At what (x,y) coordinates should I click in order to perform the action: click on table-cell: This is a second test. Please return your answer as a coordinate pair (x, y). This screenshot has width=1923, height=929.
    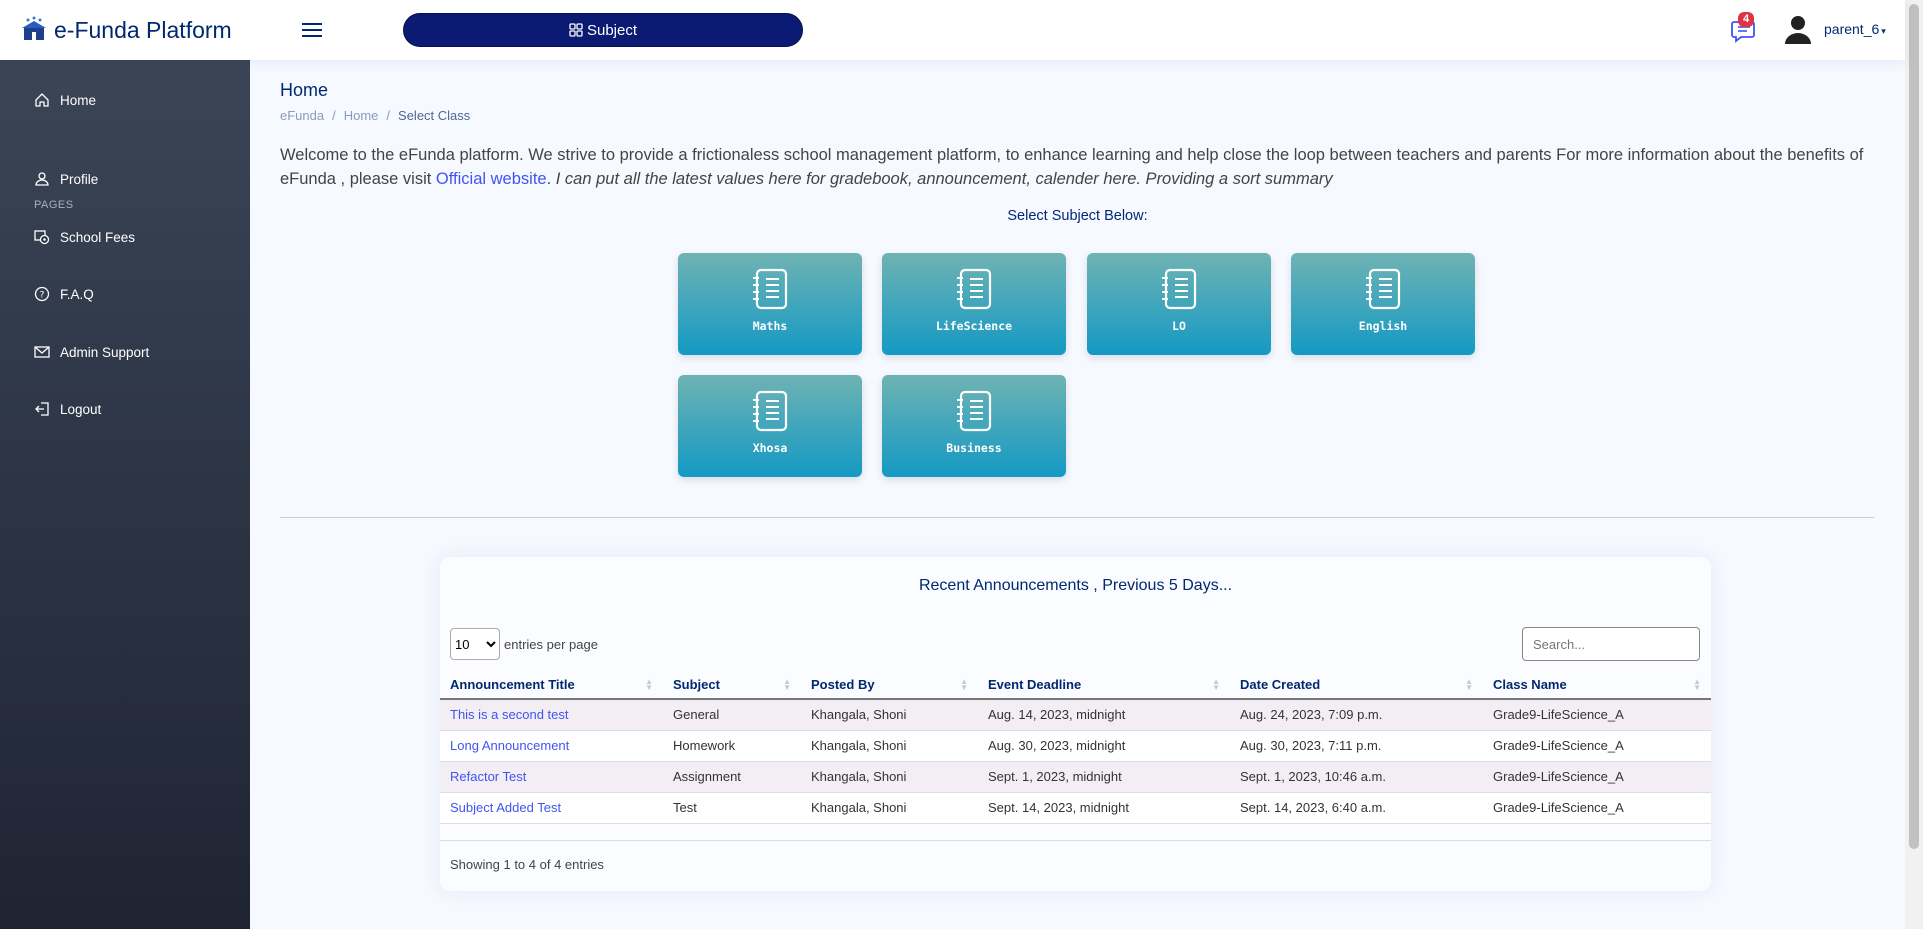
    Looking at the image, I should click on (551, 715).